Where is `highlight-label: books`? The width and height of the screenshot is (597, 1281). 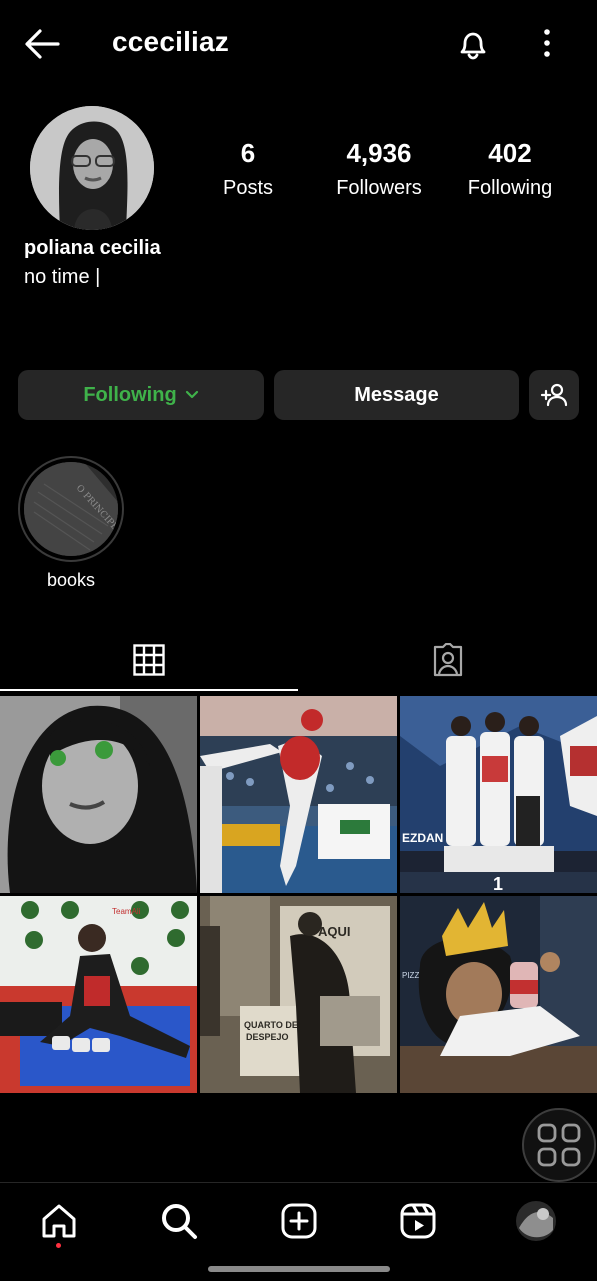
highlight-label: books is located at coordinates (71, 580).